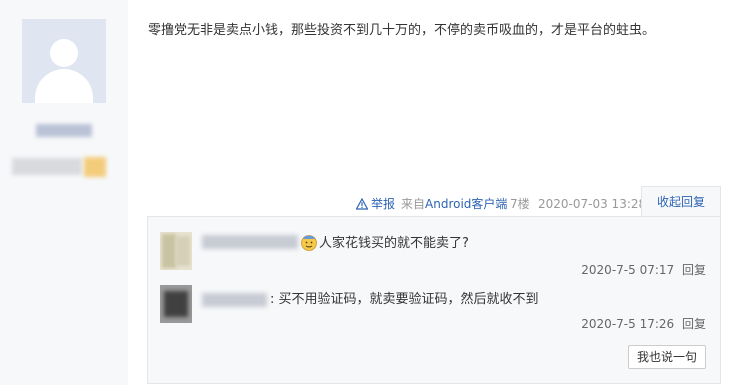 The image size is (729, 385). What do you see at coordinates (404, 299) in the screenshot?
I see `reply-text: : 买不用验证码，就卖要验证码，然后就收不到` at bounding box center [404, 299].